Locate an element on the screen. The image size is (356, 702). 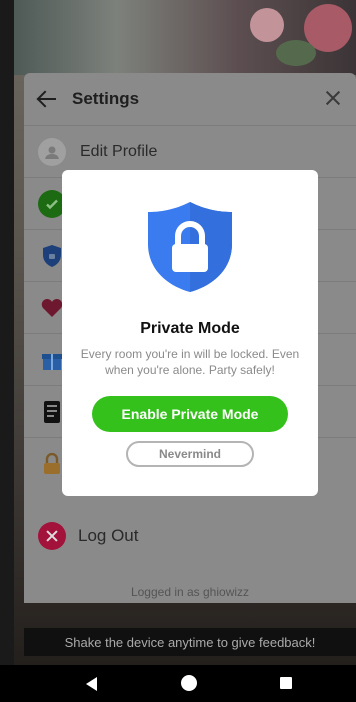
logout-label: Log Out is located at coordinates (108, 535).